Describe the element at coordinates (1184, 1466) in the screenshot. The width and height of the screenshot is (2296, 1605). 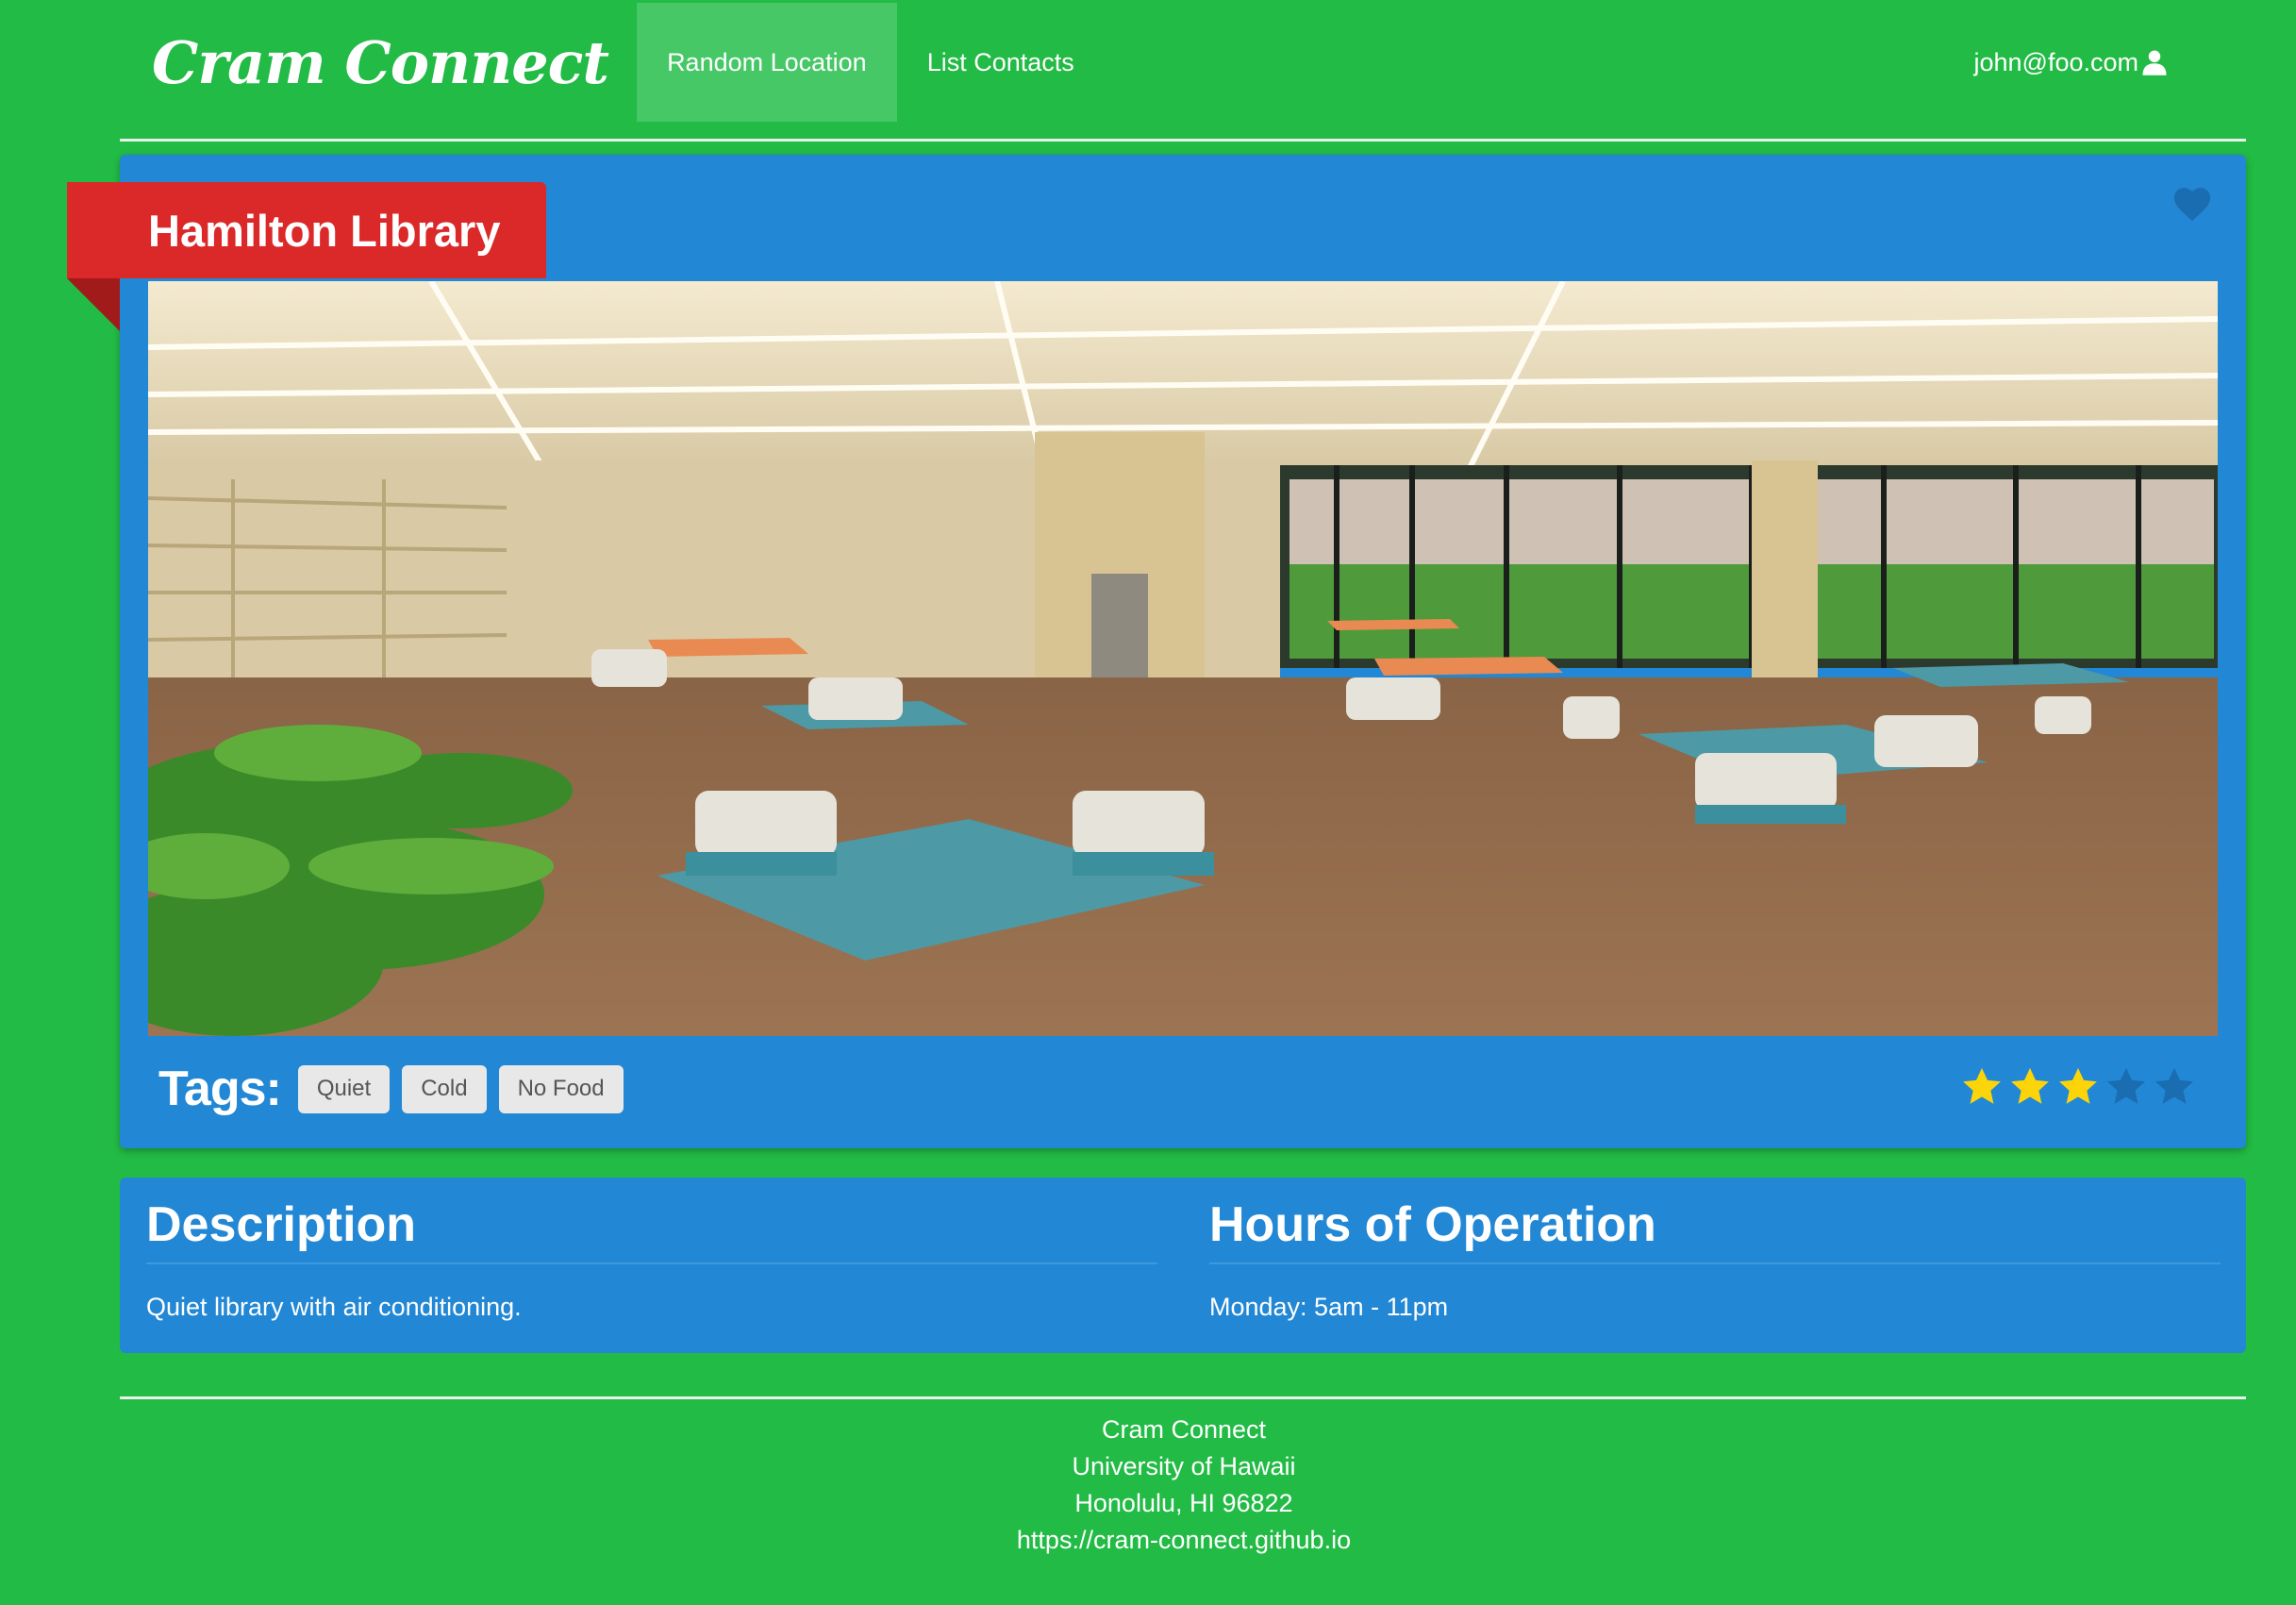
I see `footer-line-university: University of Hawaii` at that location.